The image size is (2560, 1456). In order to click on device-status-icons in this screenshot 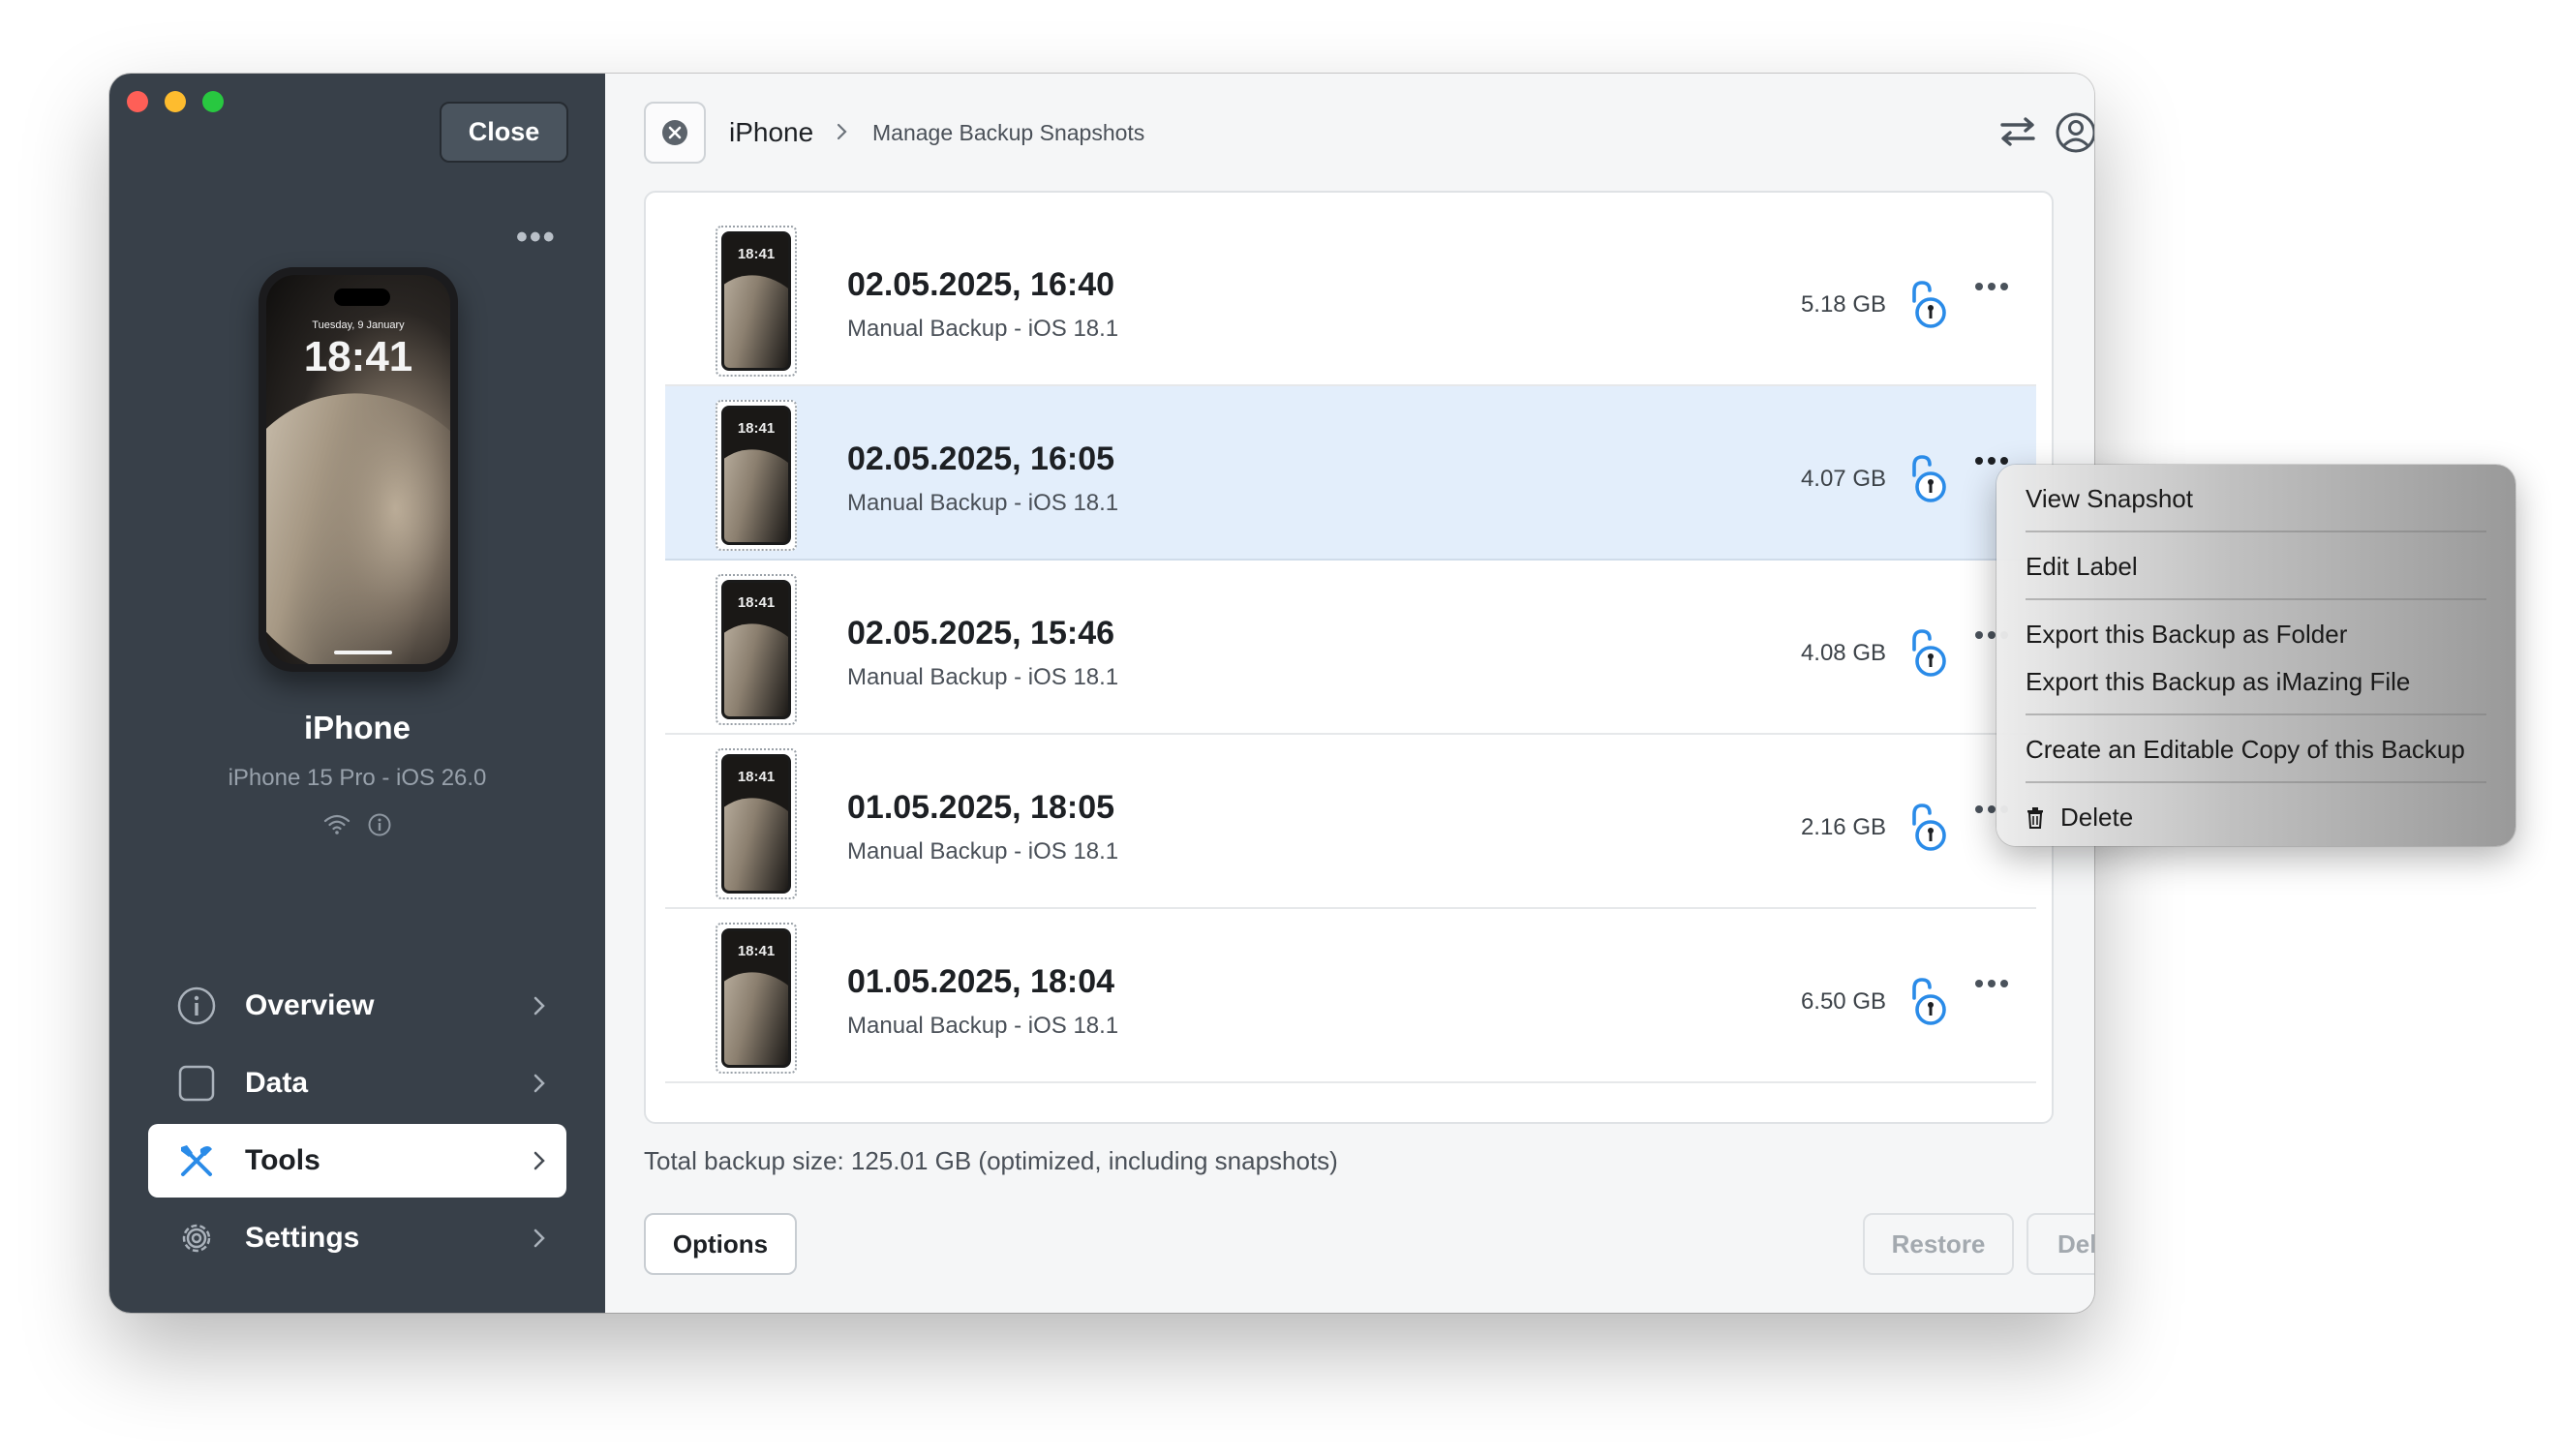, I will do `click(357, 825)`.